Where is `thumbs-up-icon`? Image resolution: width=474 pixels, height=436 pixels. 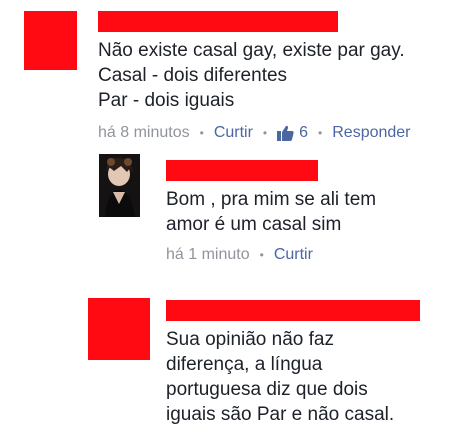
thumbs-up-icon is located at coordinates (285, 133).